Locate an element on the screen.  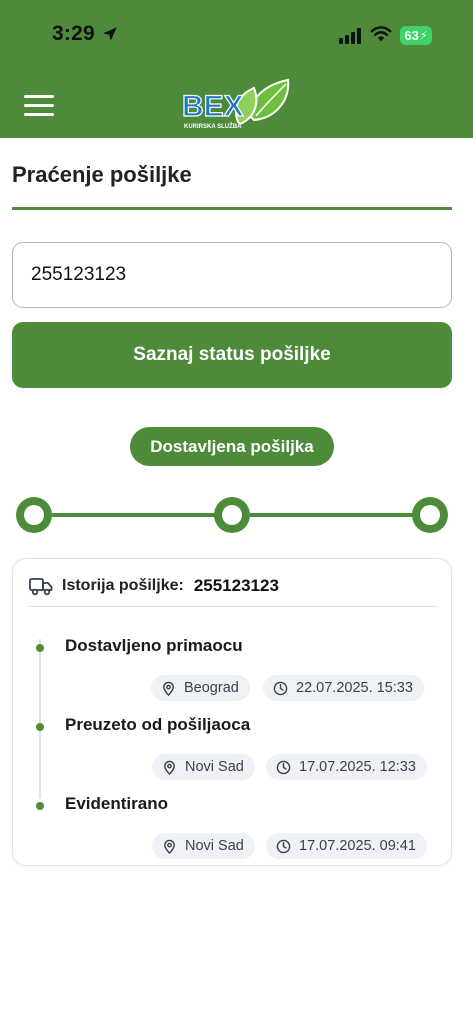
progress-tracker is located at coordinates (236, 516).